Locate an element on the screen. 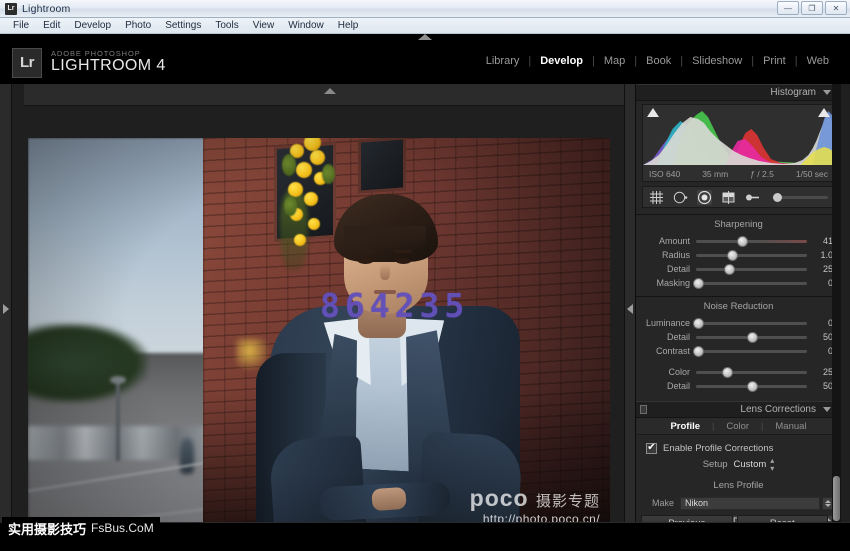  module-develop: Develop is located at coordinates (561, 61).